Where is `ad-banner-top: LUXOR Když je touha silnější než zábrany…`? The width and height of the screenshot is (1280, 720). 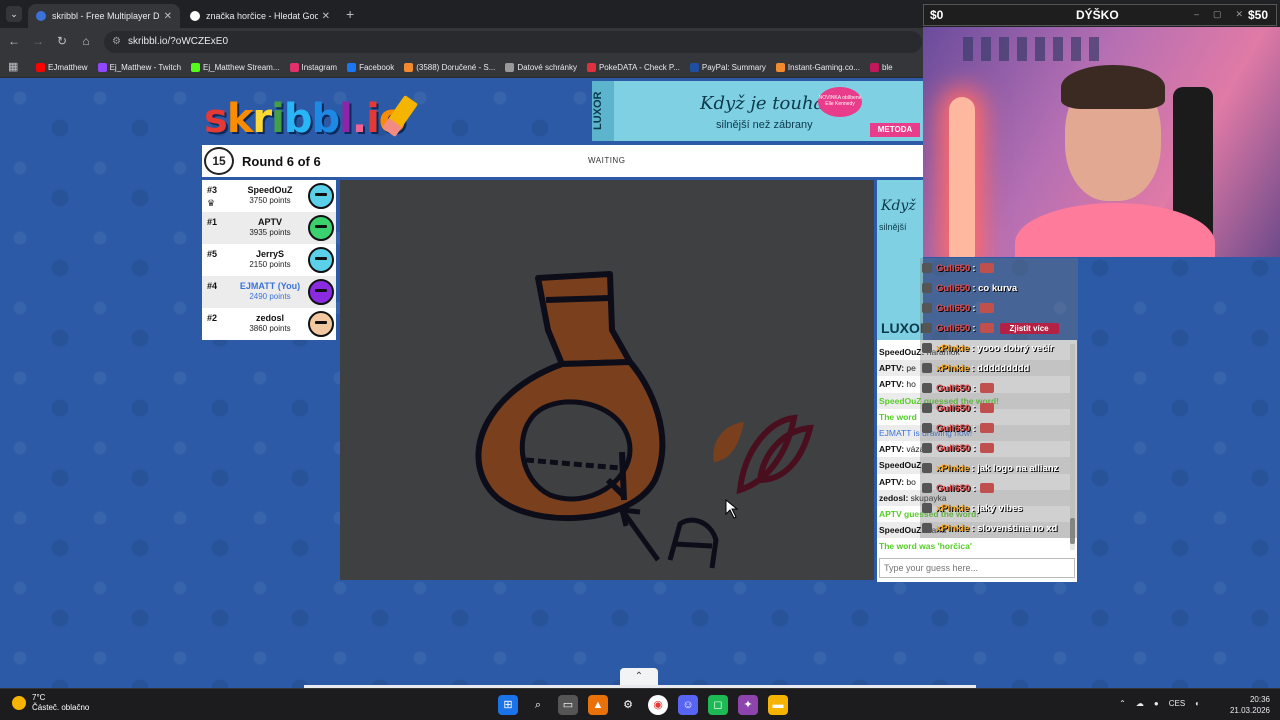 ad-banner-top: LUXOR Když je touha silnější než zábrany… is located at coordinates (757, 111).